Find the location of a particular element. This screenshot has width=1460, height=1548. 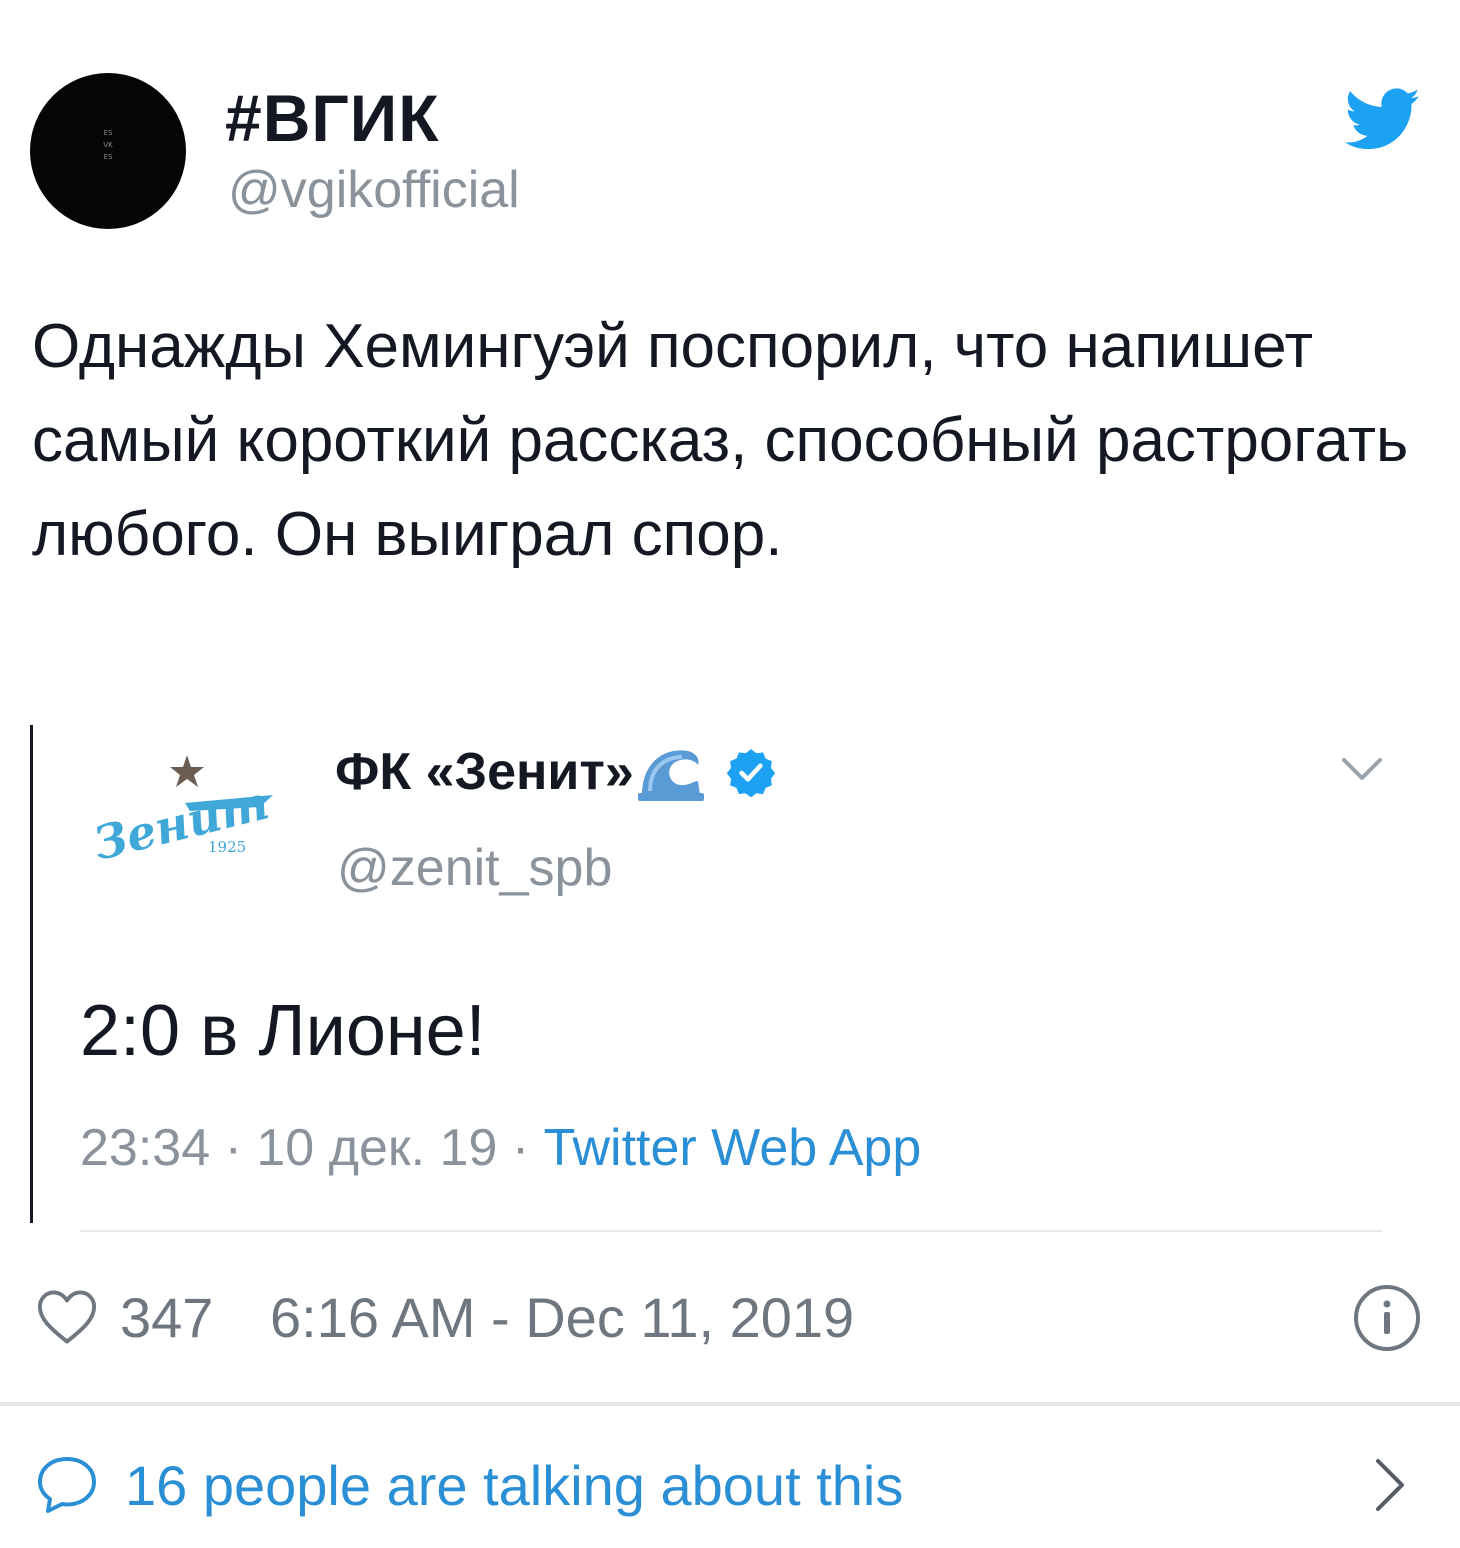

chevron-down-icon is located at coordinates (1362, 768).